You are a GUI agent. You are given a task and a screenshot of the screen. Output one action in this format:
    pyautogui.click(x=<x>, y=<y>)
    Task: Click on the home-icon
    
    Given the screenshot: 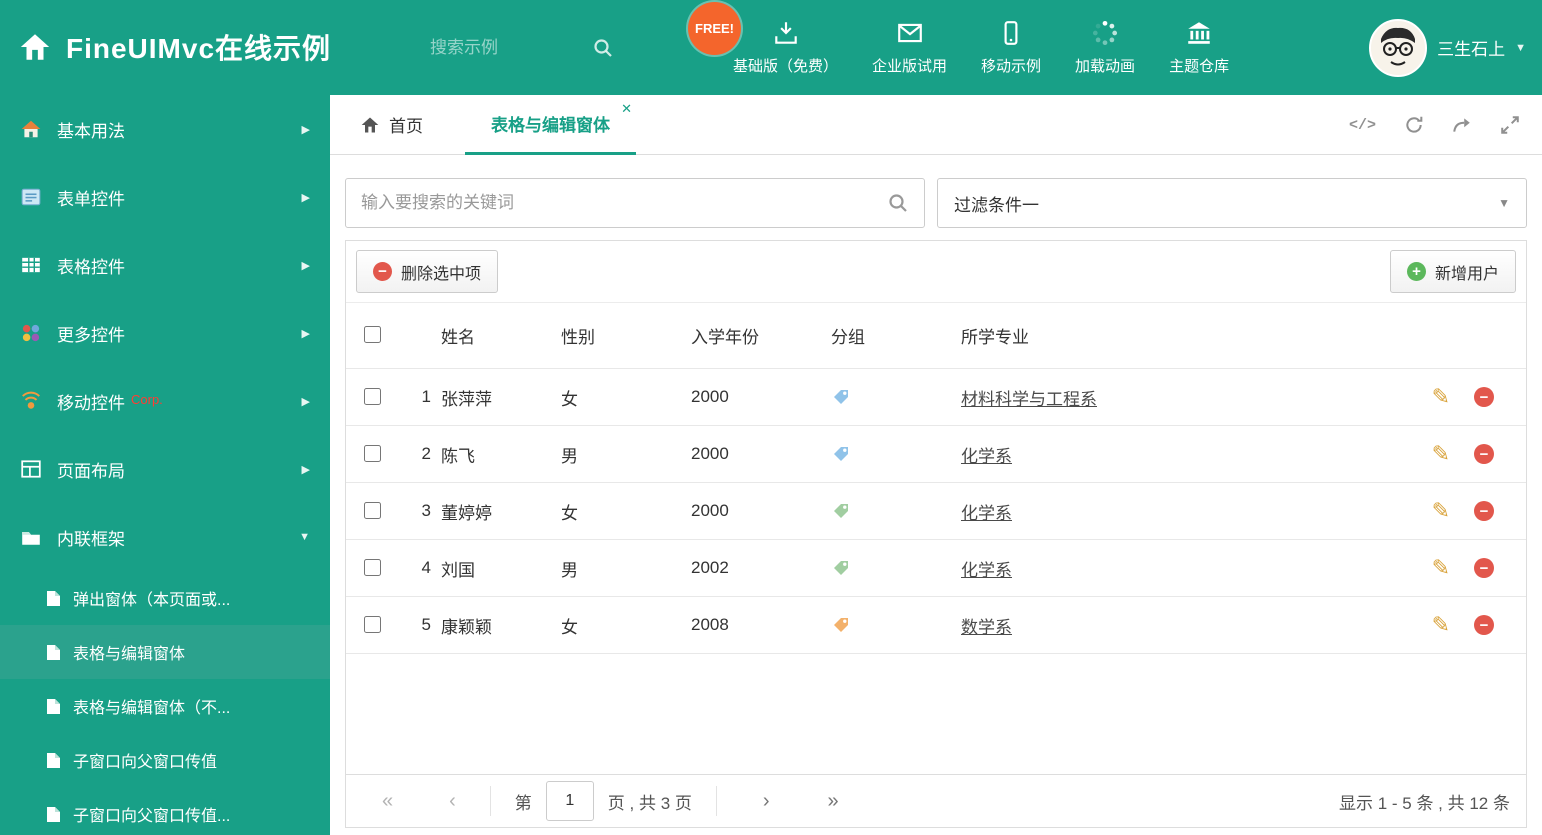 What is the action you would take?
    pyautogui.click(x=35, y=47)
    